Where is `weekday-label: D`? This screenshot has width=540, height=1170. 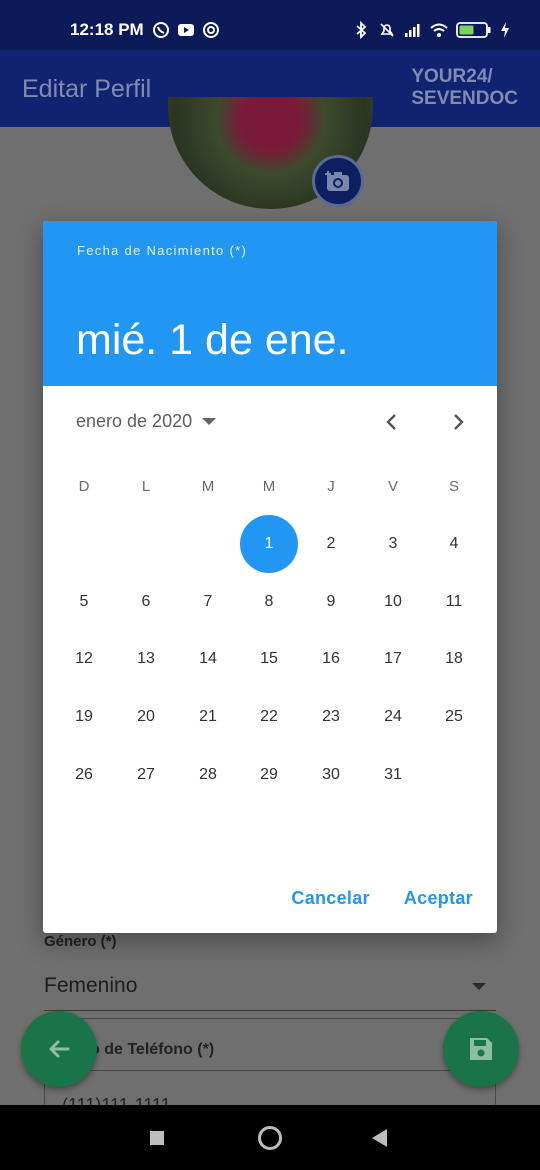
weekday-label: D is located at coordinates (84, 486).